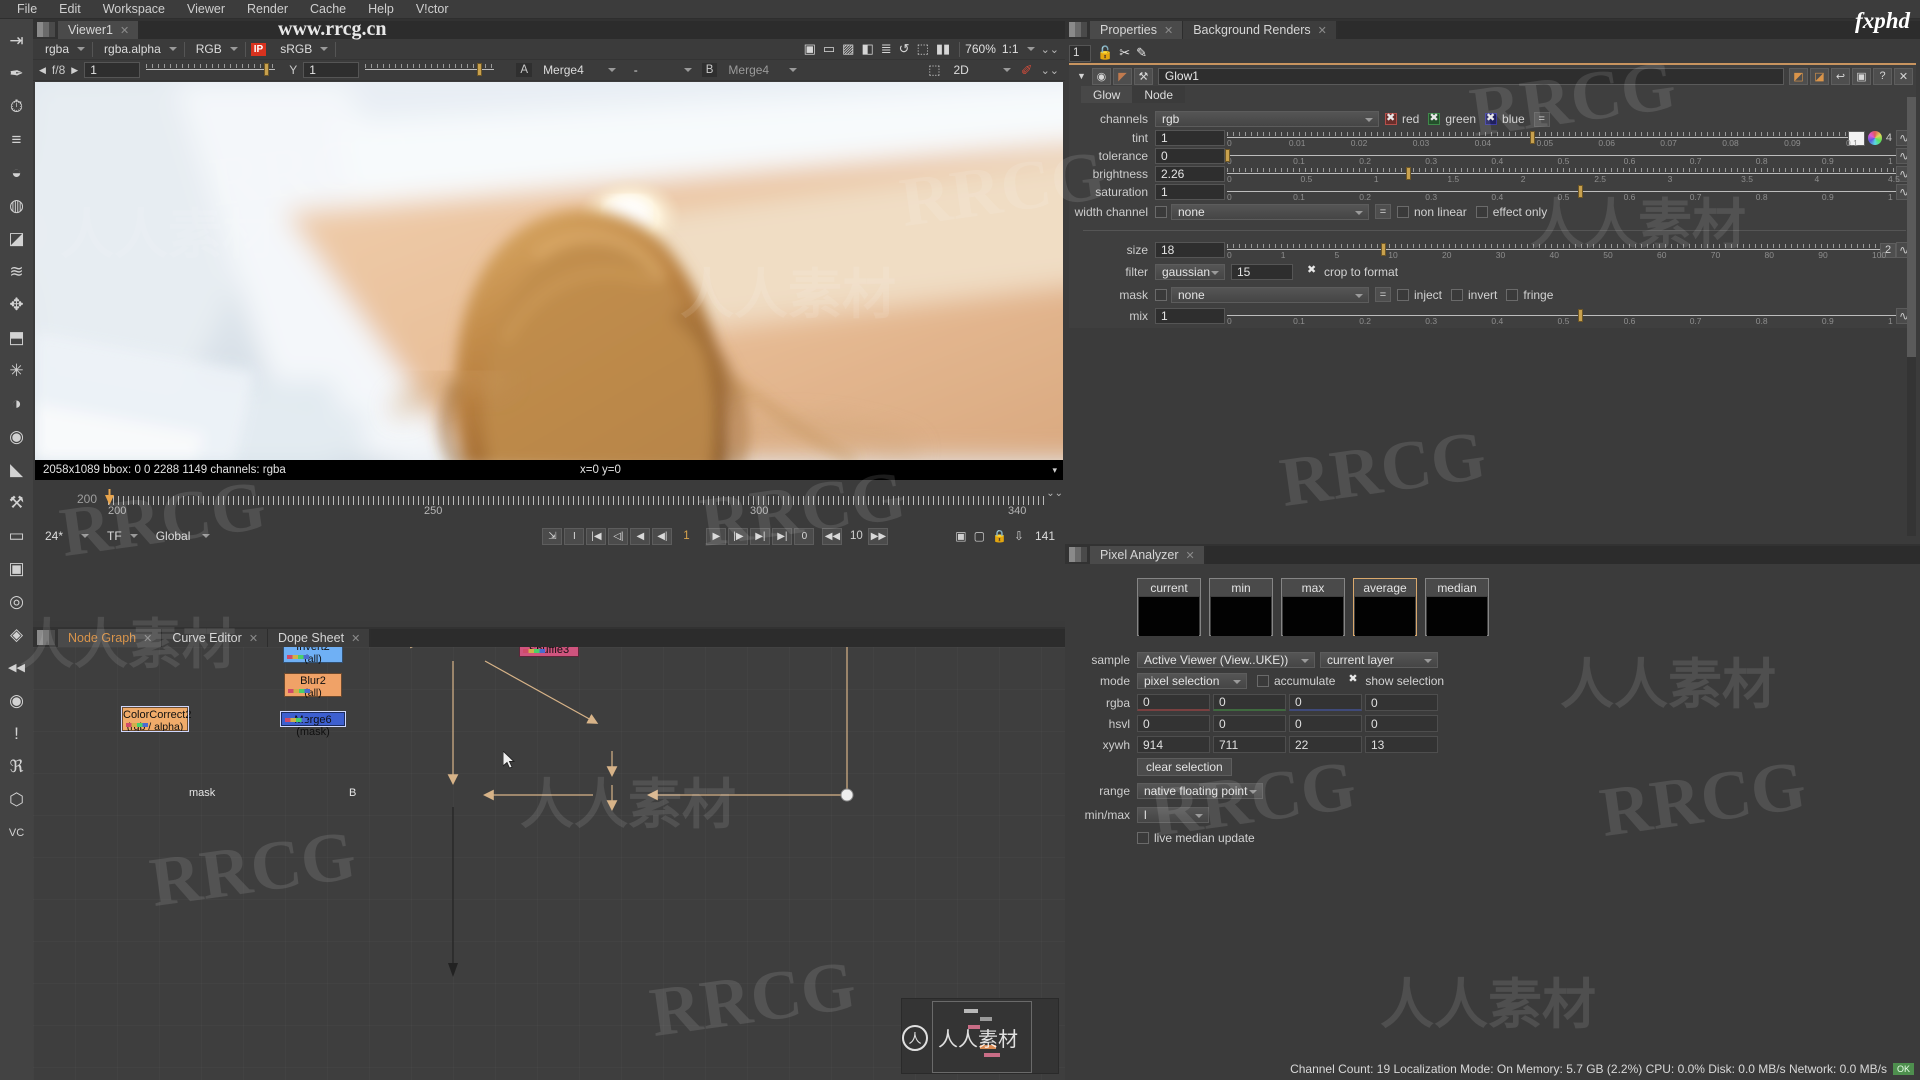 Image resolution: width=1920 pixels, height=1080 pixels. What do you see at coordinates (302, 49) in the screenshot?
I see `colorspace-select: sRGB` at bounding box center [302, 49].